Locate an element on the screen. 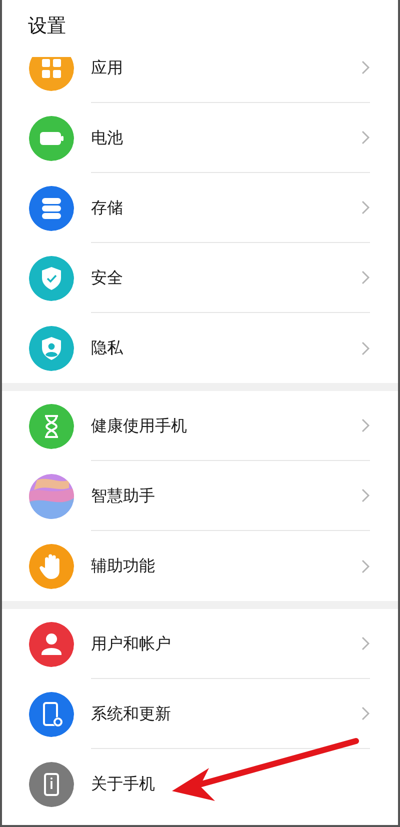 The height and width of the screenshot is (827, 400). setting-label: 系统和更新 is located at coordinates (226, 714).